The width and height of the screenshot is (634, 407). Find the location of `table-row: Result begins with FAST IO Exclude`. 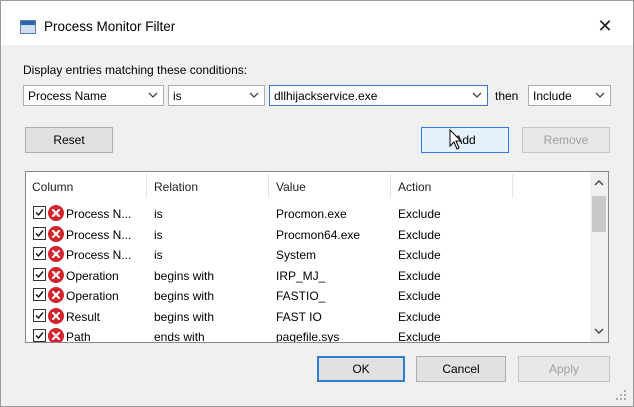

table-row: Result begins with FAST IO Exclude is located at coordinates (308, 317).